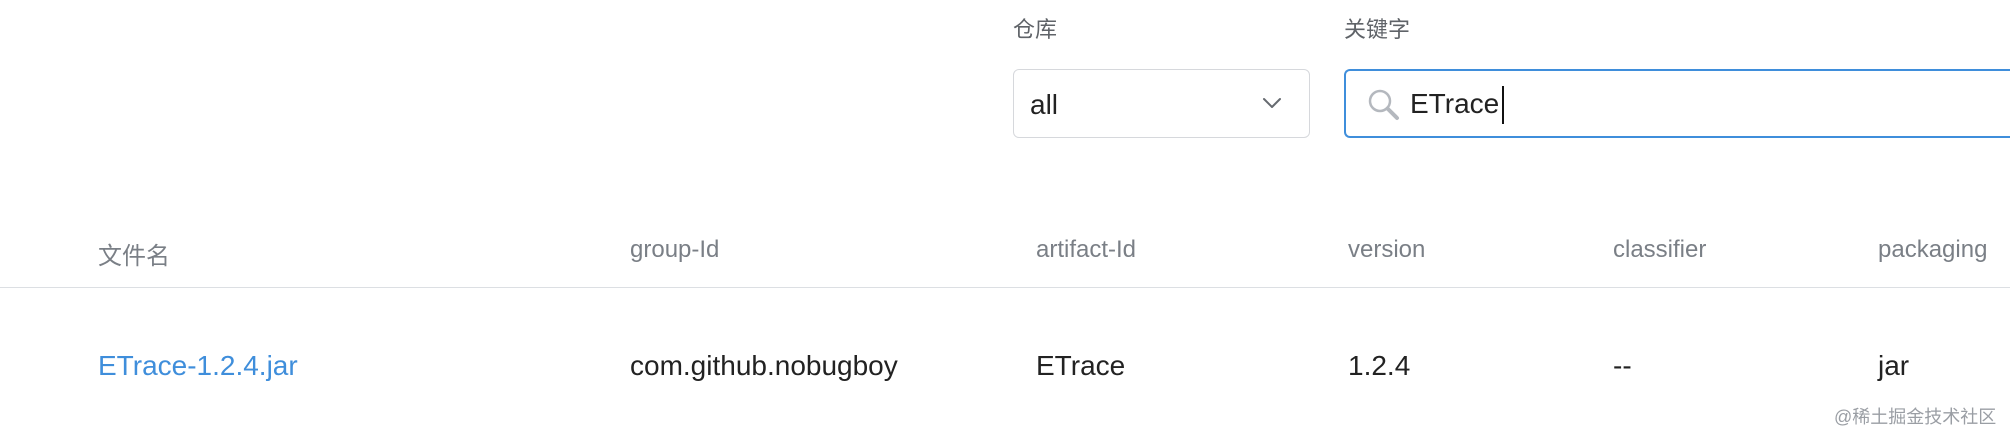 The image size is (2010, 438). I want to click on keyword-label: 关键字, so click(1377, 29).